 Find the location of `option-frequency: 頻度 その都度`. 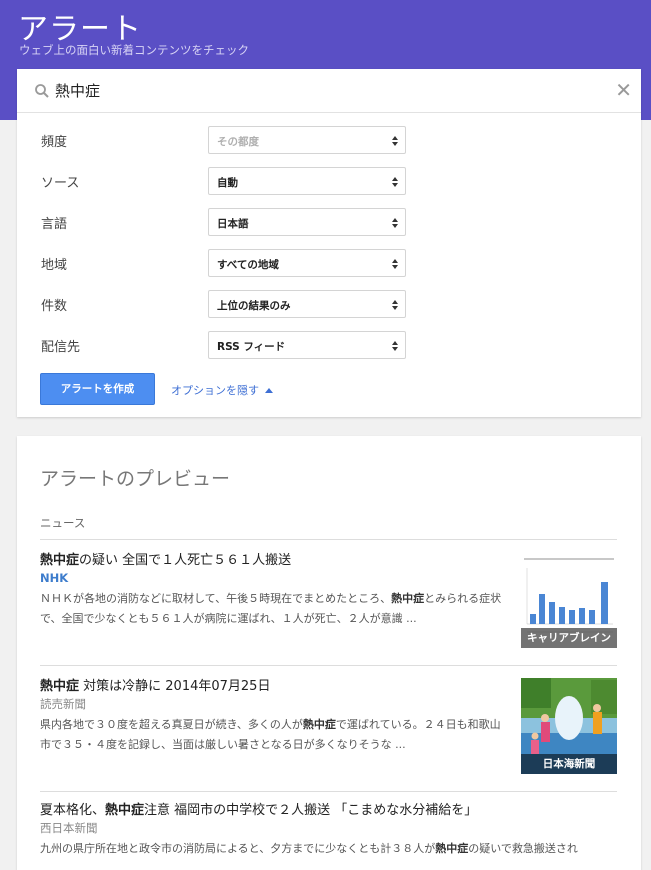

option-frequency: 頻度 その都度 is located at coordinates (329, 140).